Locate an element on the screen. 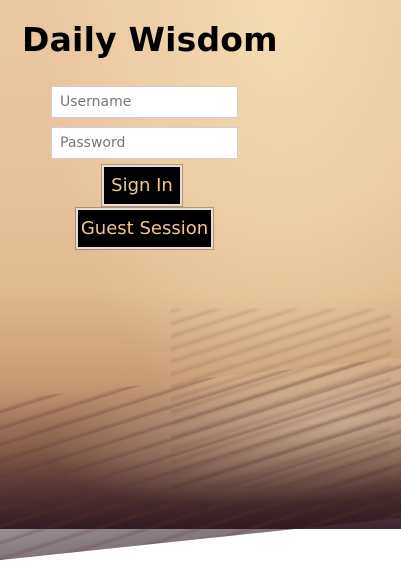 The height and width of the screenshot is (564, 401). sign-in-button: Sign In is located at coordinates (142, 185).